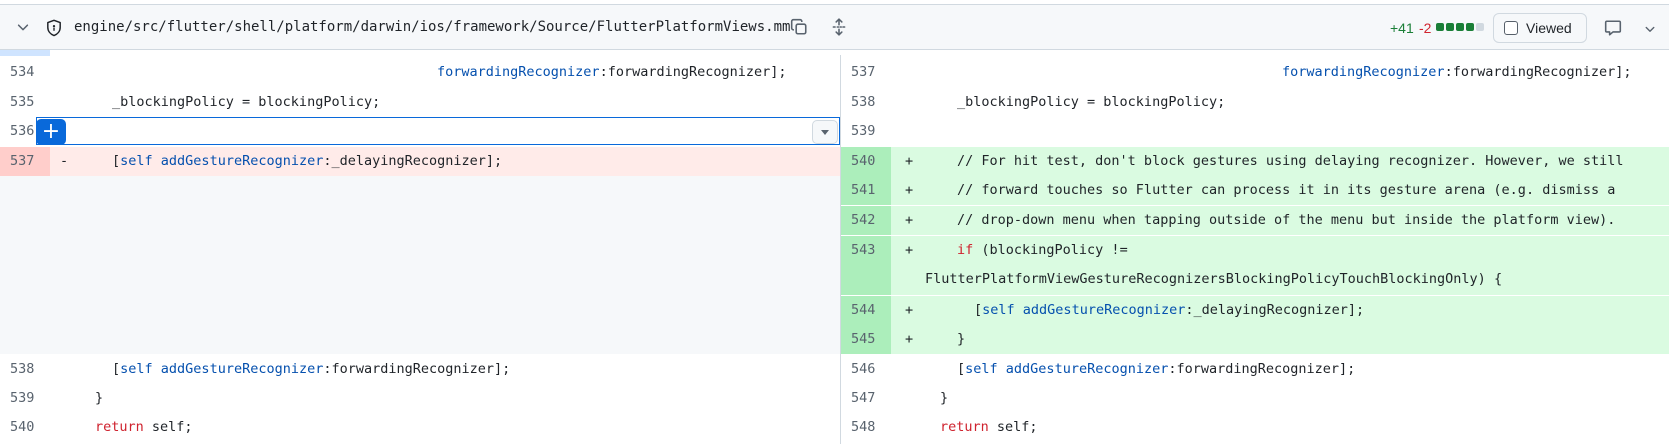 This screenshot has height=444, width=1669. What do you see at coordinates (1255, 339) in the screenshot?
I see `added-line: 545 + }` at bounding box center [1255, 339].